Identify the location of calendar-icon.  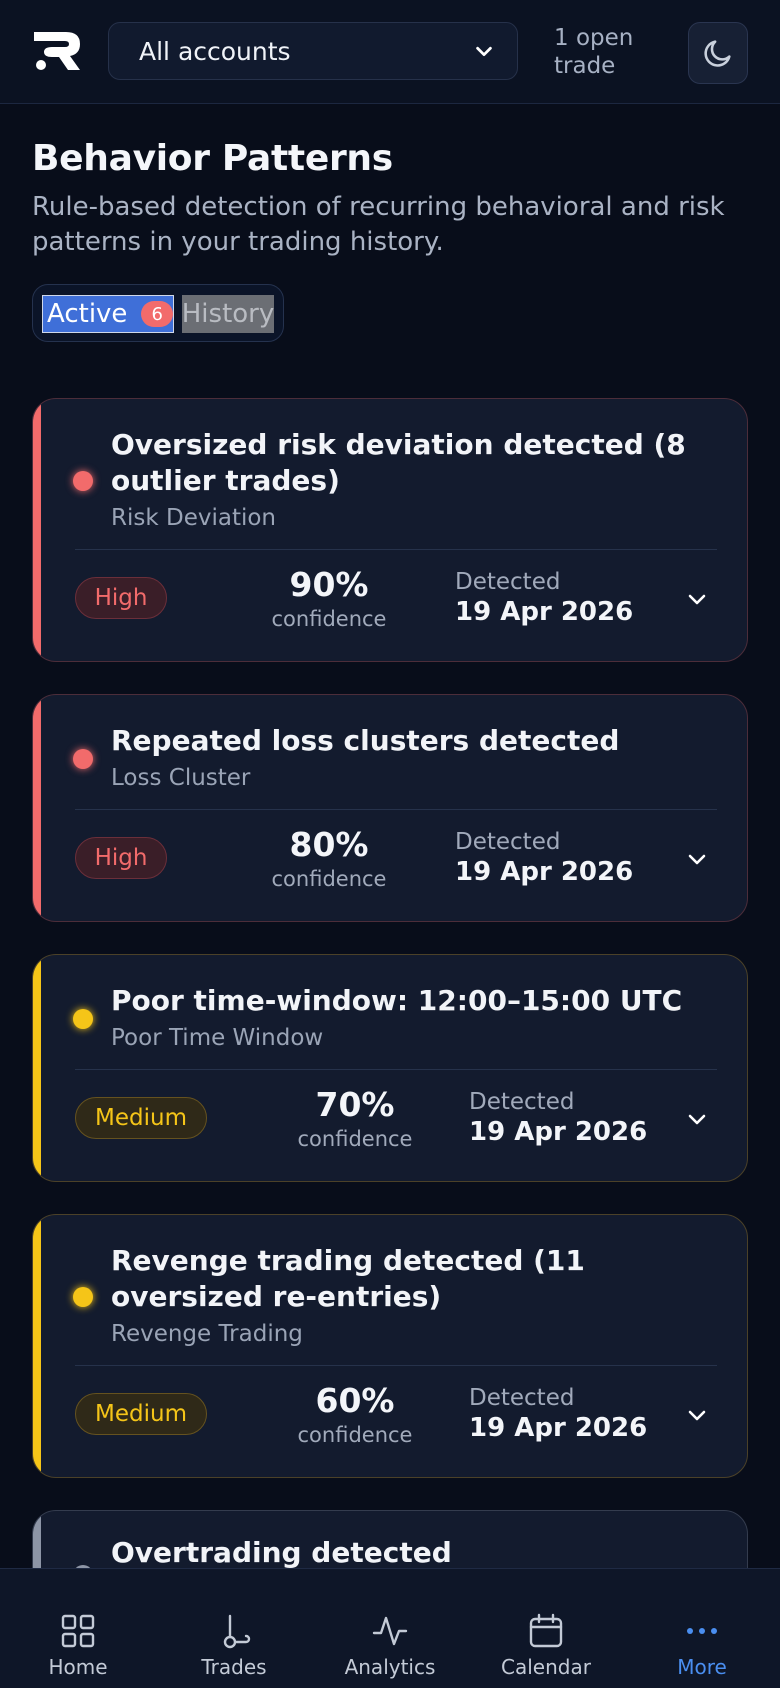
(546, 1630).